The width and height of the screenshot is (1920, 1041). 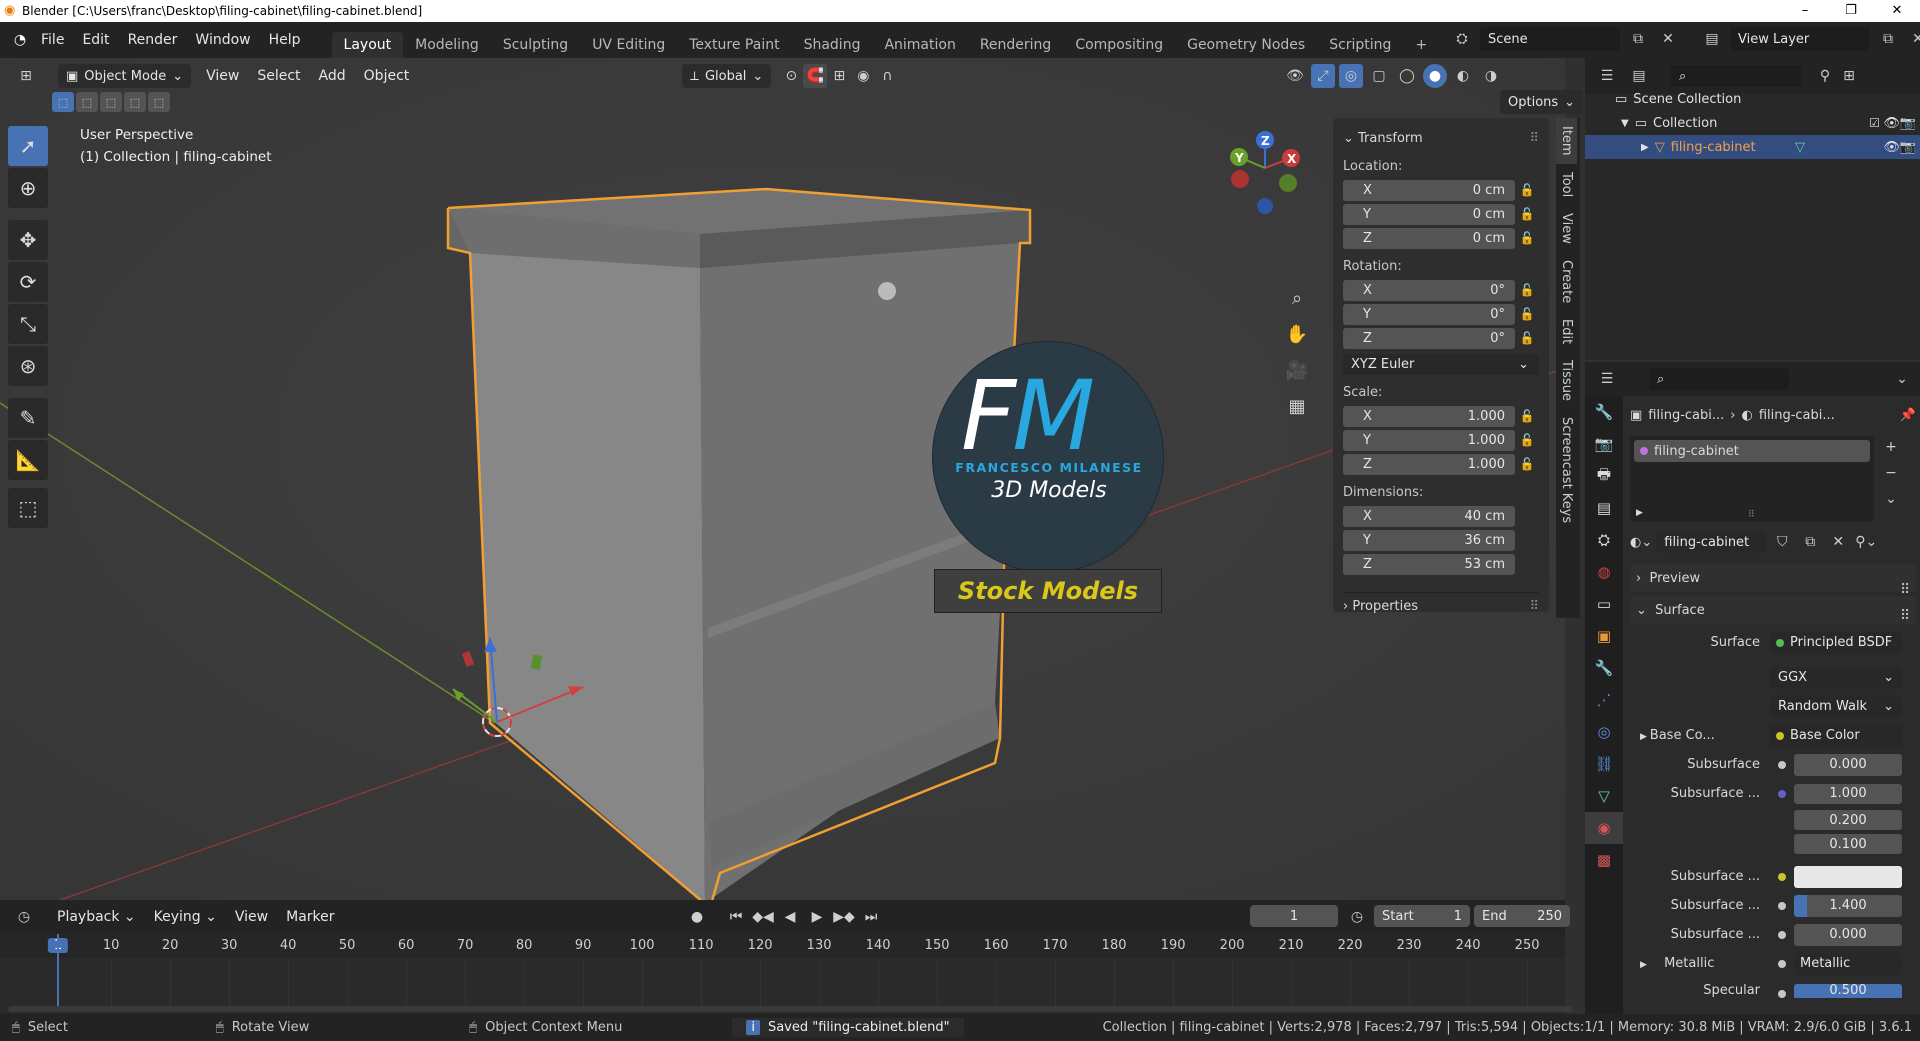 I want to click on ortho-grid-icon: ▦, so click(x=1297, y=406).